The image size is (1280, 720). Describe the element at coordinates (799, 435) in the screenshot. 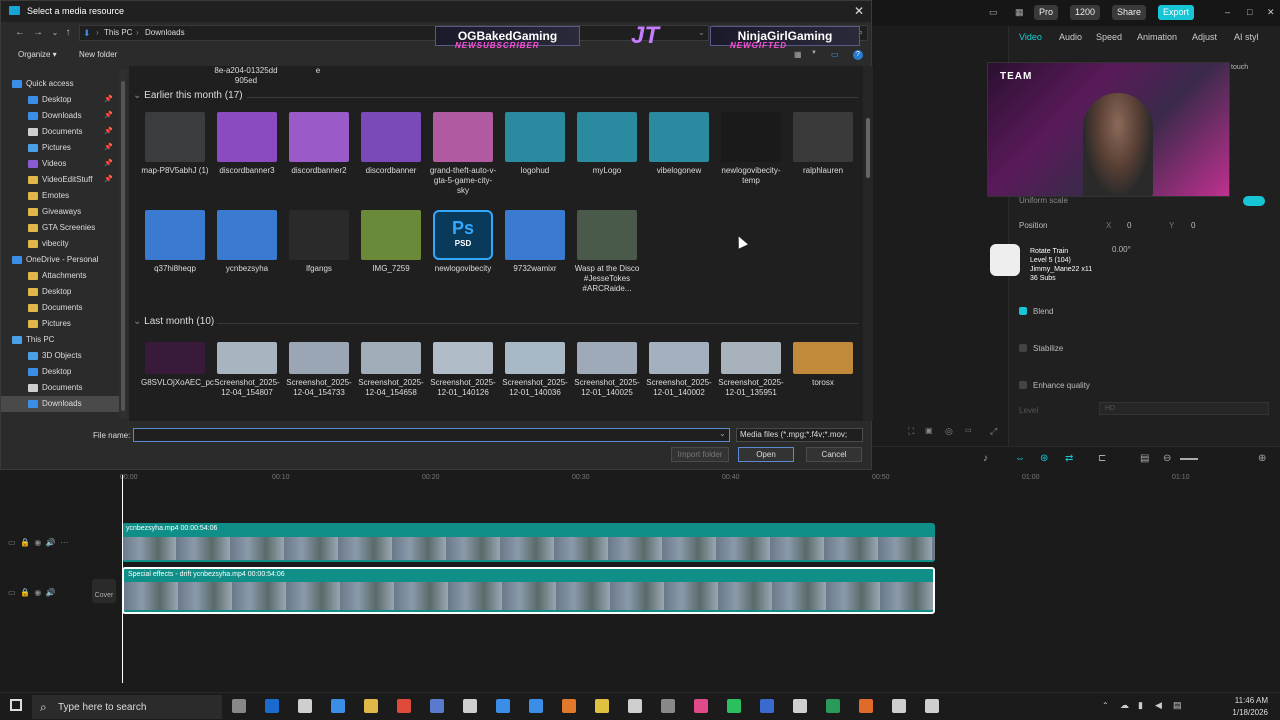

I see `file-type-select: Media files (*.mpg;*.f4v;*.mov;` at that location.